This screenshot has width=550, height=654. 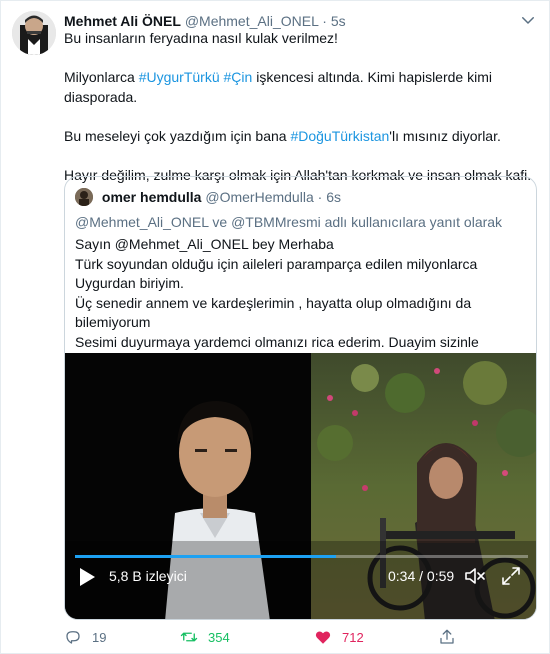 What do you see at coordinates (528, 20) in the screenshot?
I see `chevron-down-icon` at bounding box center [528, 20].